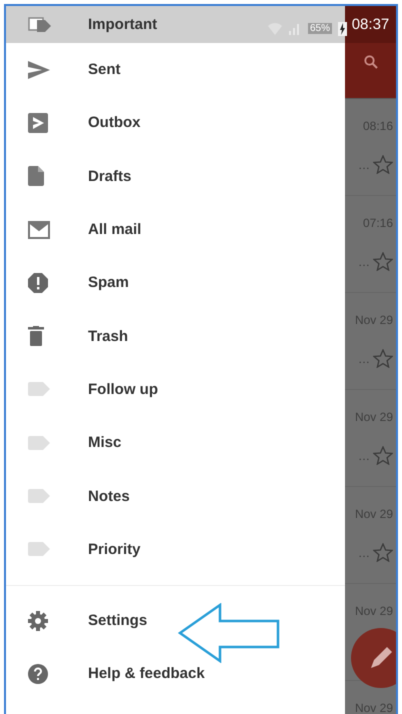 This screenshot has height=714, width=402. Describe the element at coordinates (38, 282) in the screenshot. I see `alert-icon` at that location.